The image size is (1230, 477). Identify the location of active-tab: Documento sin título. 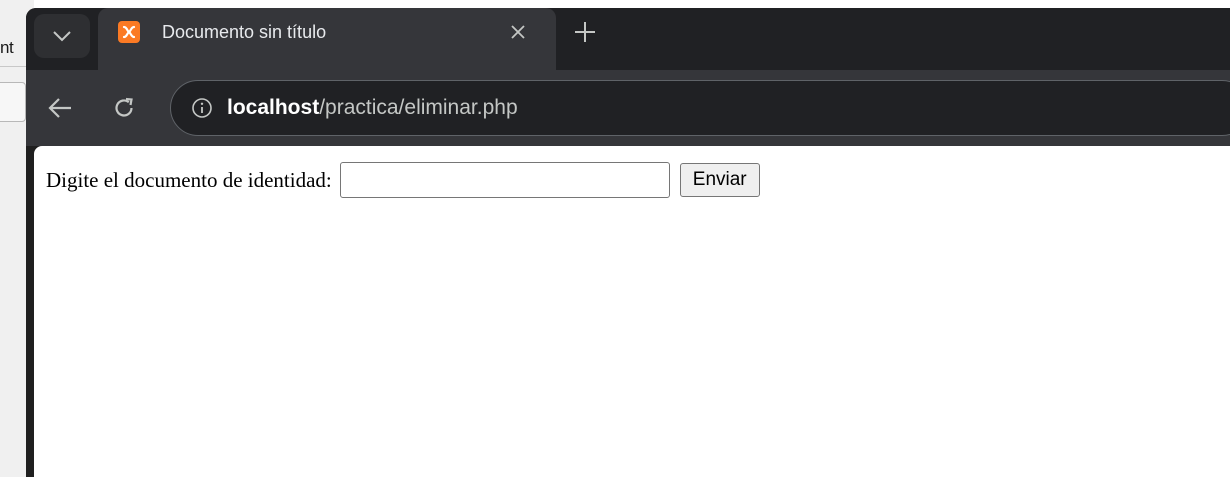
(327, 39).